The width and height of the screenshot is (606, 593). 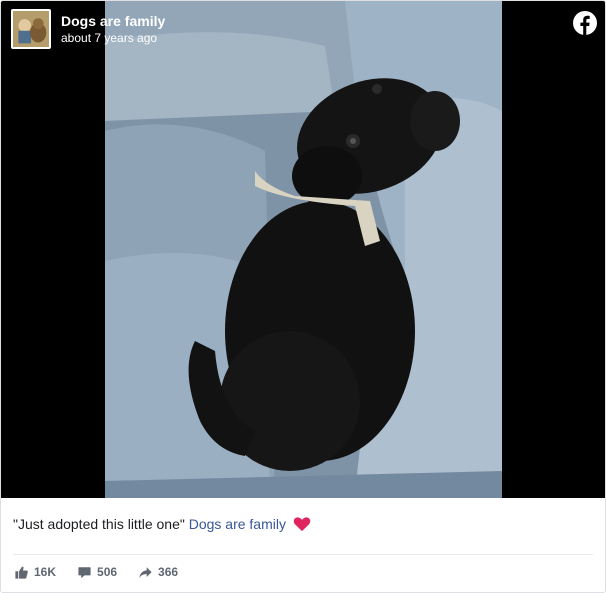 I want to click on comment-count: 506, so click(x=97, y=572).